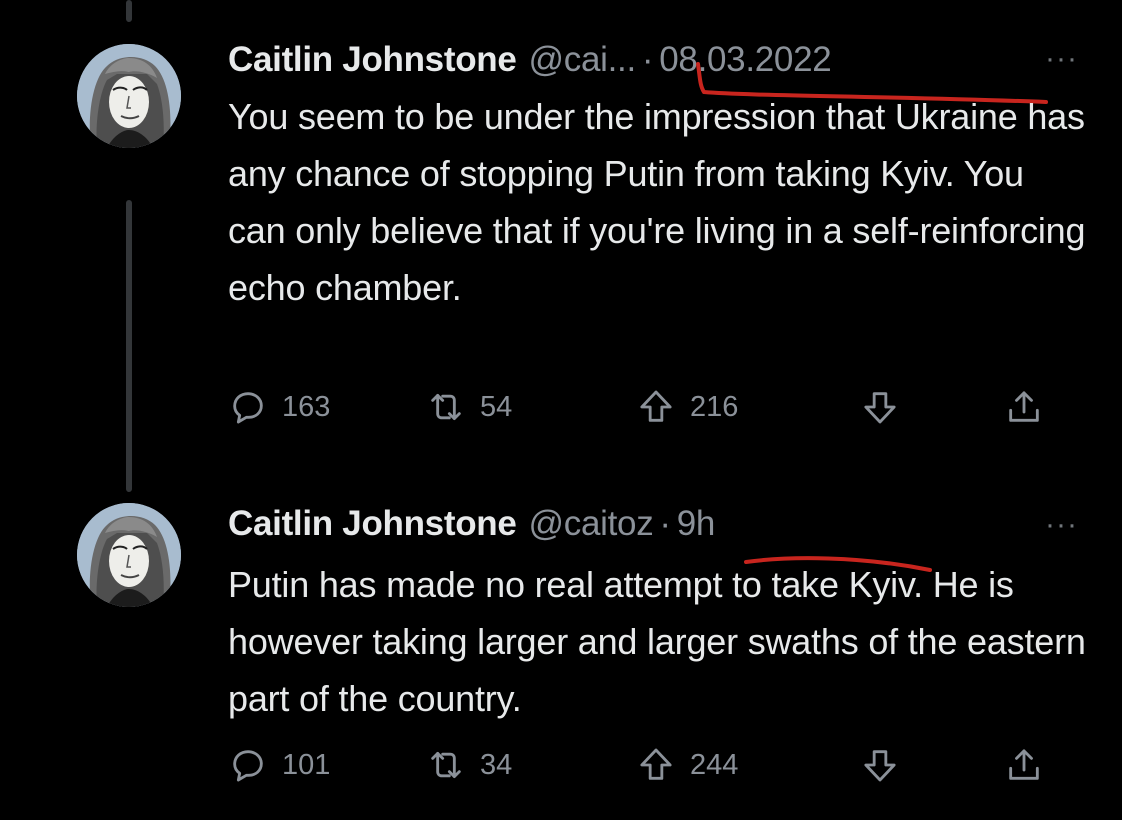 This screenshot has width=1122, height=820. Describe the element at coordinates (446, 765) in the screenshot. I see `retweet-icon` at that location.